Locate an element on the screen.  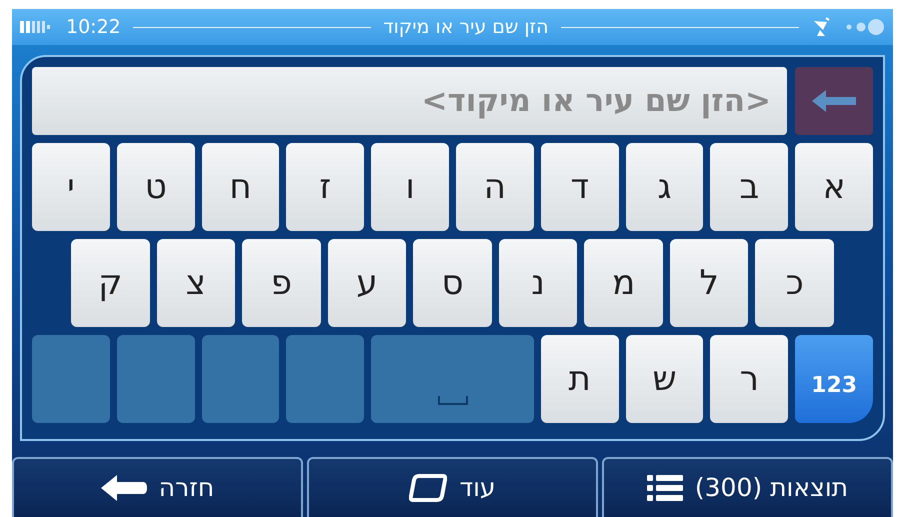
letter-key: ק is located at coordinates (110, 283).